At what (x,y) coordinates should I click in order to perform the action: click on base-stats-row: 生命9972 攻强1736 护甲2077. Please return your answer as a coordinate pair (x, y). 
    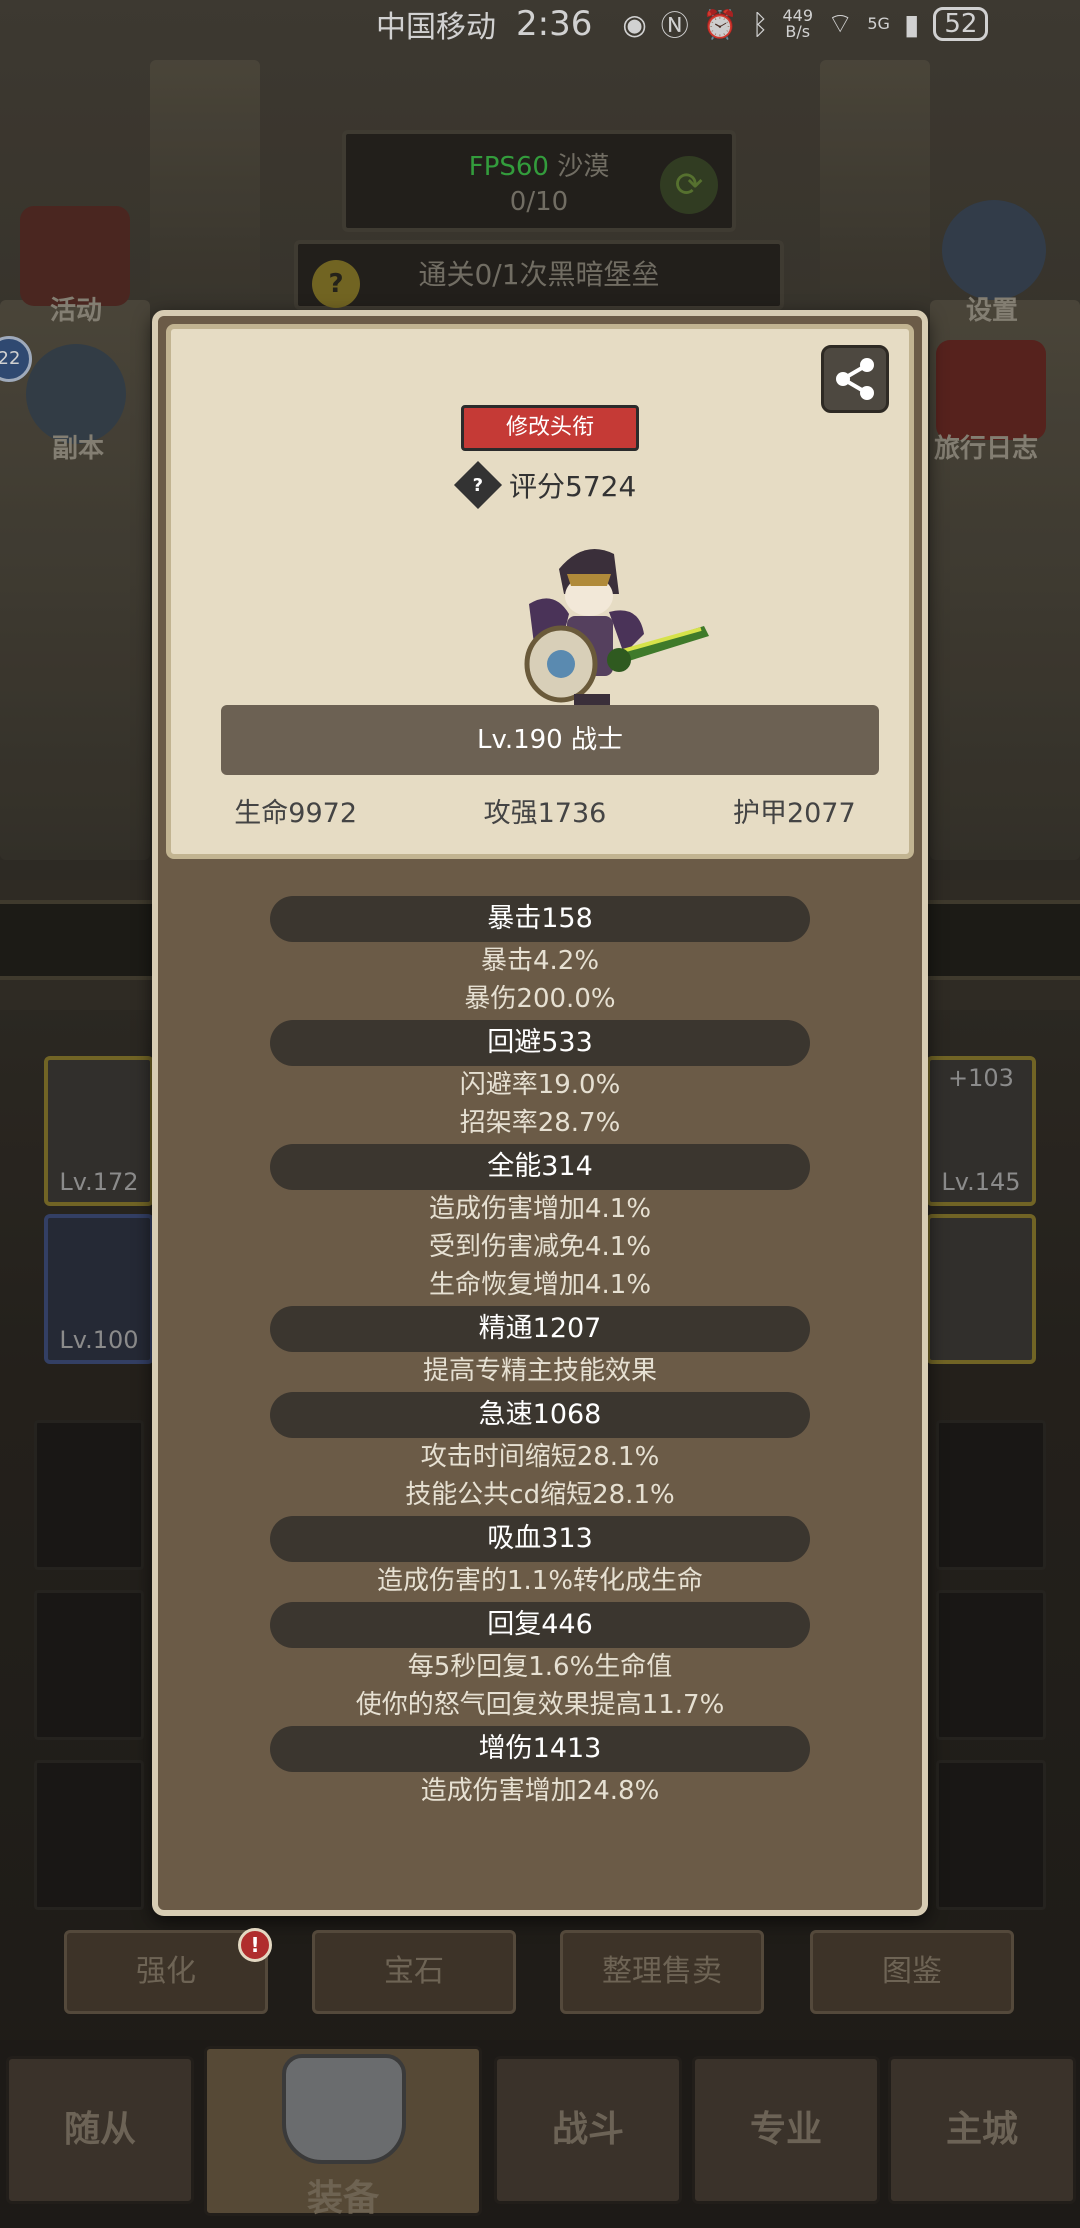
    Looking at the image, I should click on (545, 816).